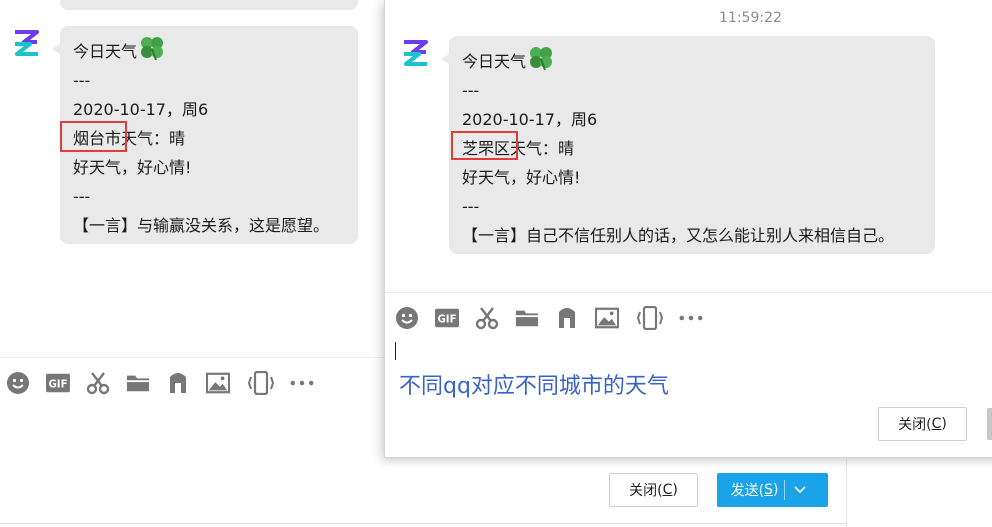 This screenshot has height=527, width=992. Describe the element at coordinates (799, 490) in the screenshot. I see `chevron-down-icon` at that location.